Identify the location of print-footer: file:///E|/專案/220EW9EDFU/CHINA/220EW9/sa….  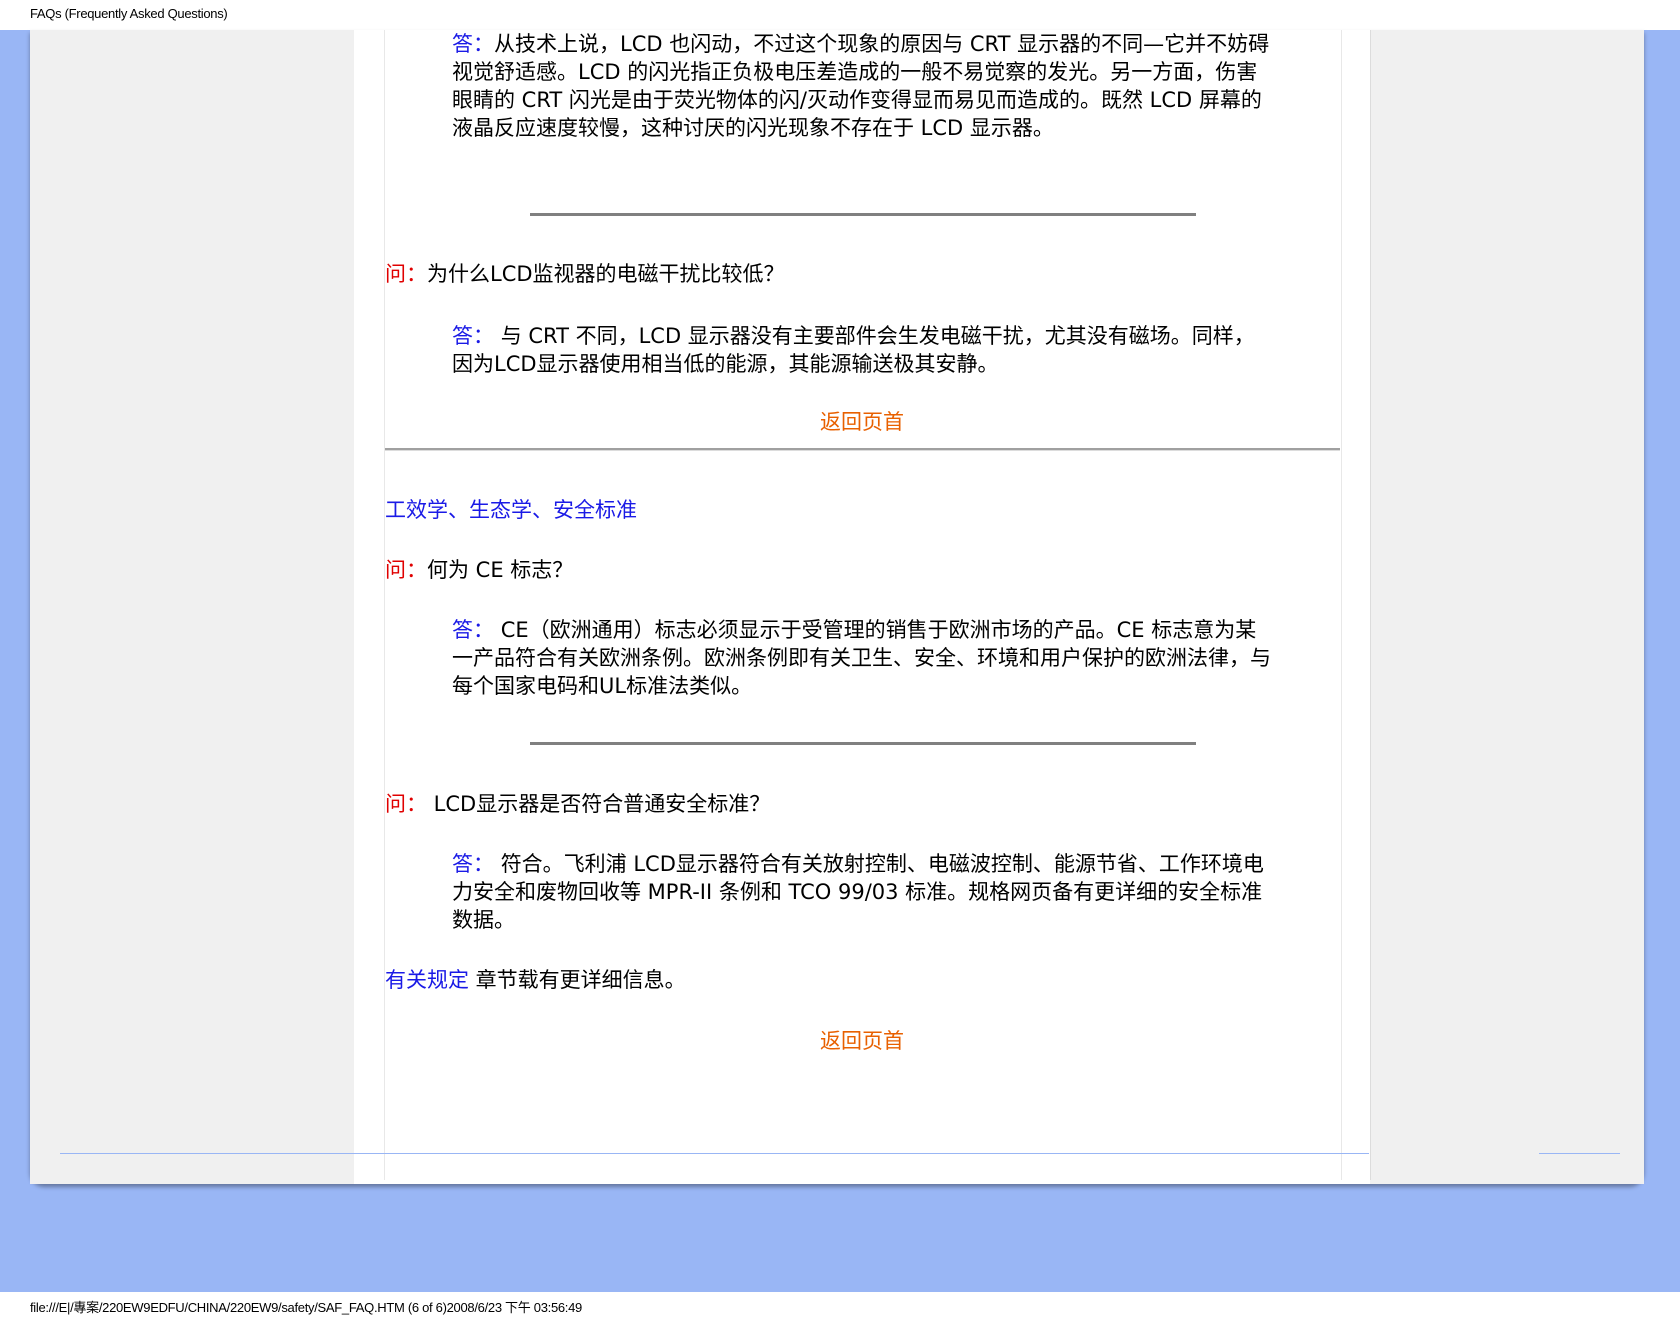
(840, 1306).